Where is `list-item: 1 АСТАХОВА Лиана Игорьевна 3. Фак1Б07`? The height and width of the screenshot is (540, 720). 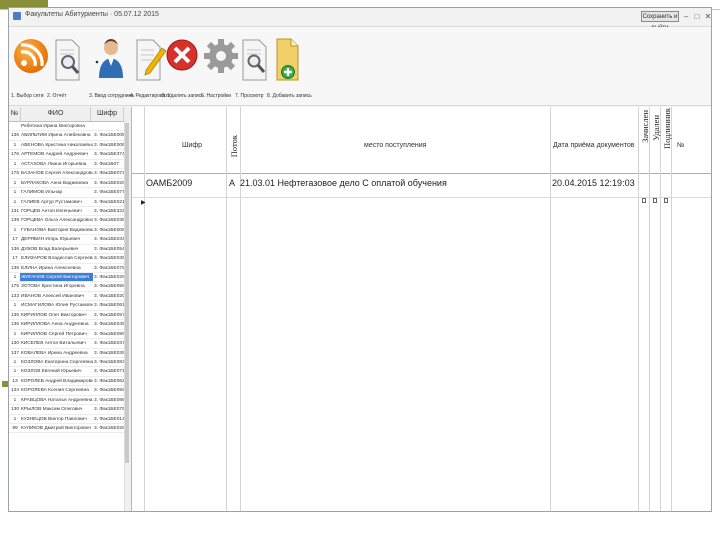 list-item: 1 АСТАХОВА Лиана Игорьевна 3. Фак1Б07 is located at coordinates (70, 165).